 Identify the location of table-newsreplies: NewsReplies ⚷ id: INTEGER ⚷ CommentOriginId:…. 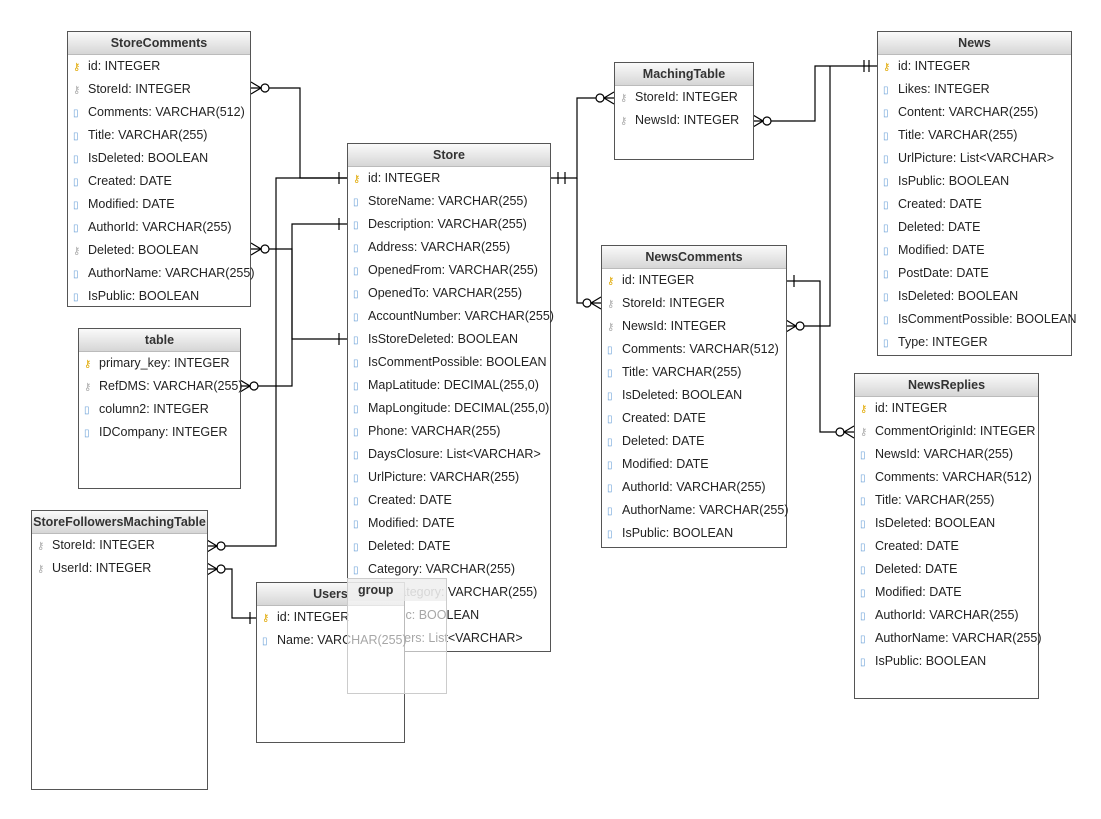
(948, 536).